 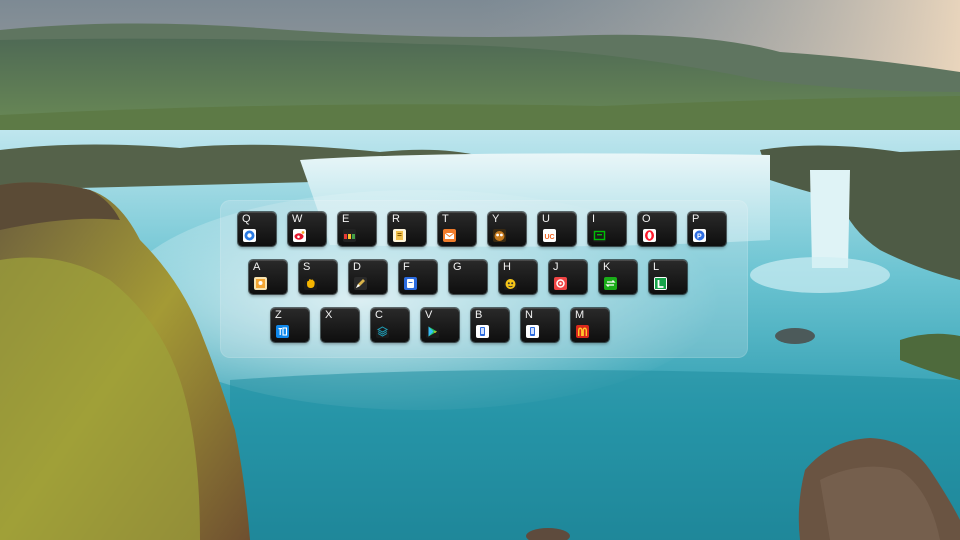 I want to click on doc-app-icon, so click(x=399, y=235).